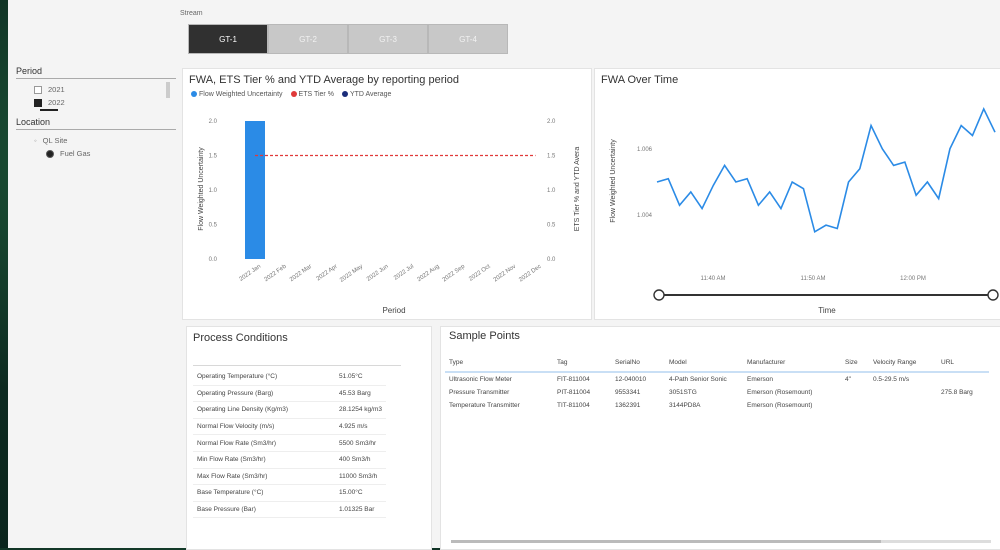 The width and height of the screenshot is (1000, 550). Describe the element at coordinates (361, 377) in the screenshot. I see `condition-value: 51.05°C` at that location.